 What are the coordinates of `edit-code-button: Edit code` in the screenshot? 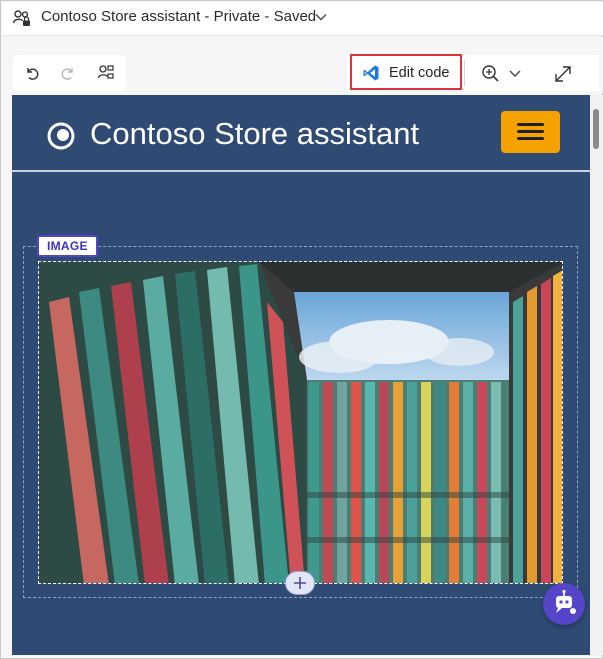 It's located at (406, 72).